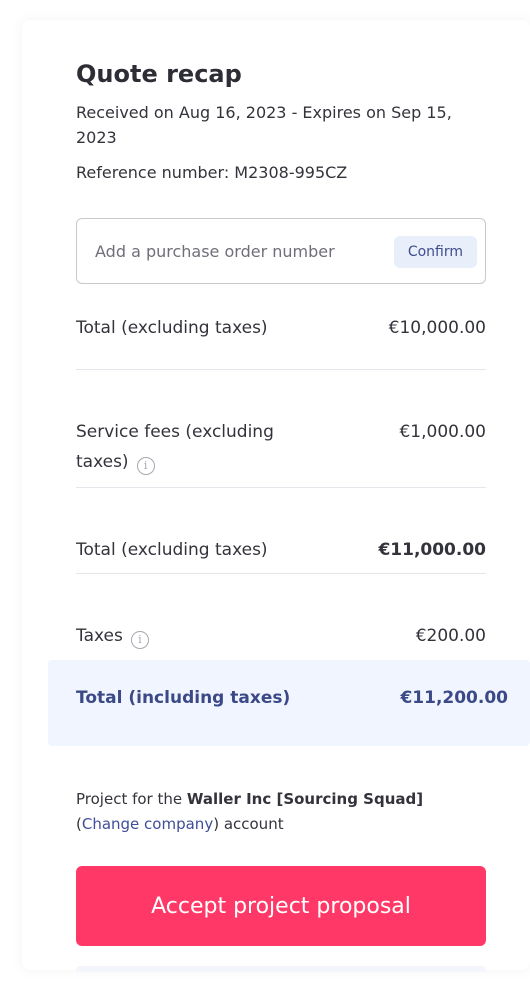 Image resolution: width=530 pixels, height=986 pixels. I want to click on purchase-order-input, so click(235, 251).